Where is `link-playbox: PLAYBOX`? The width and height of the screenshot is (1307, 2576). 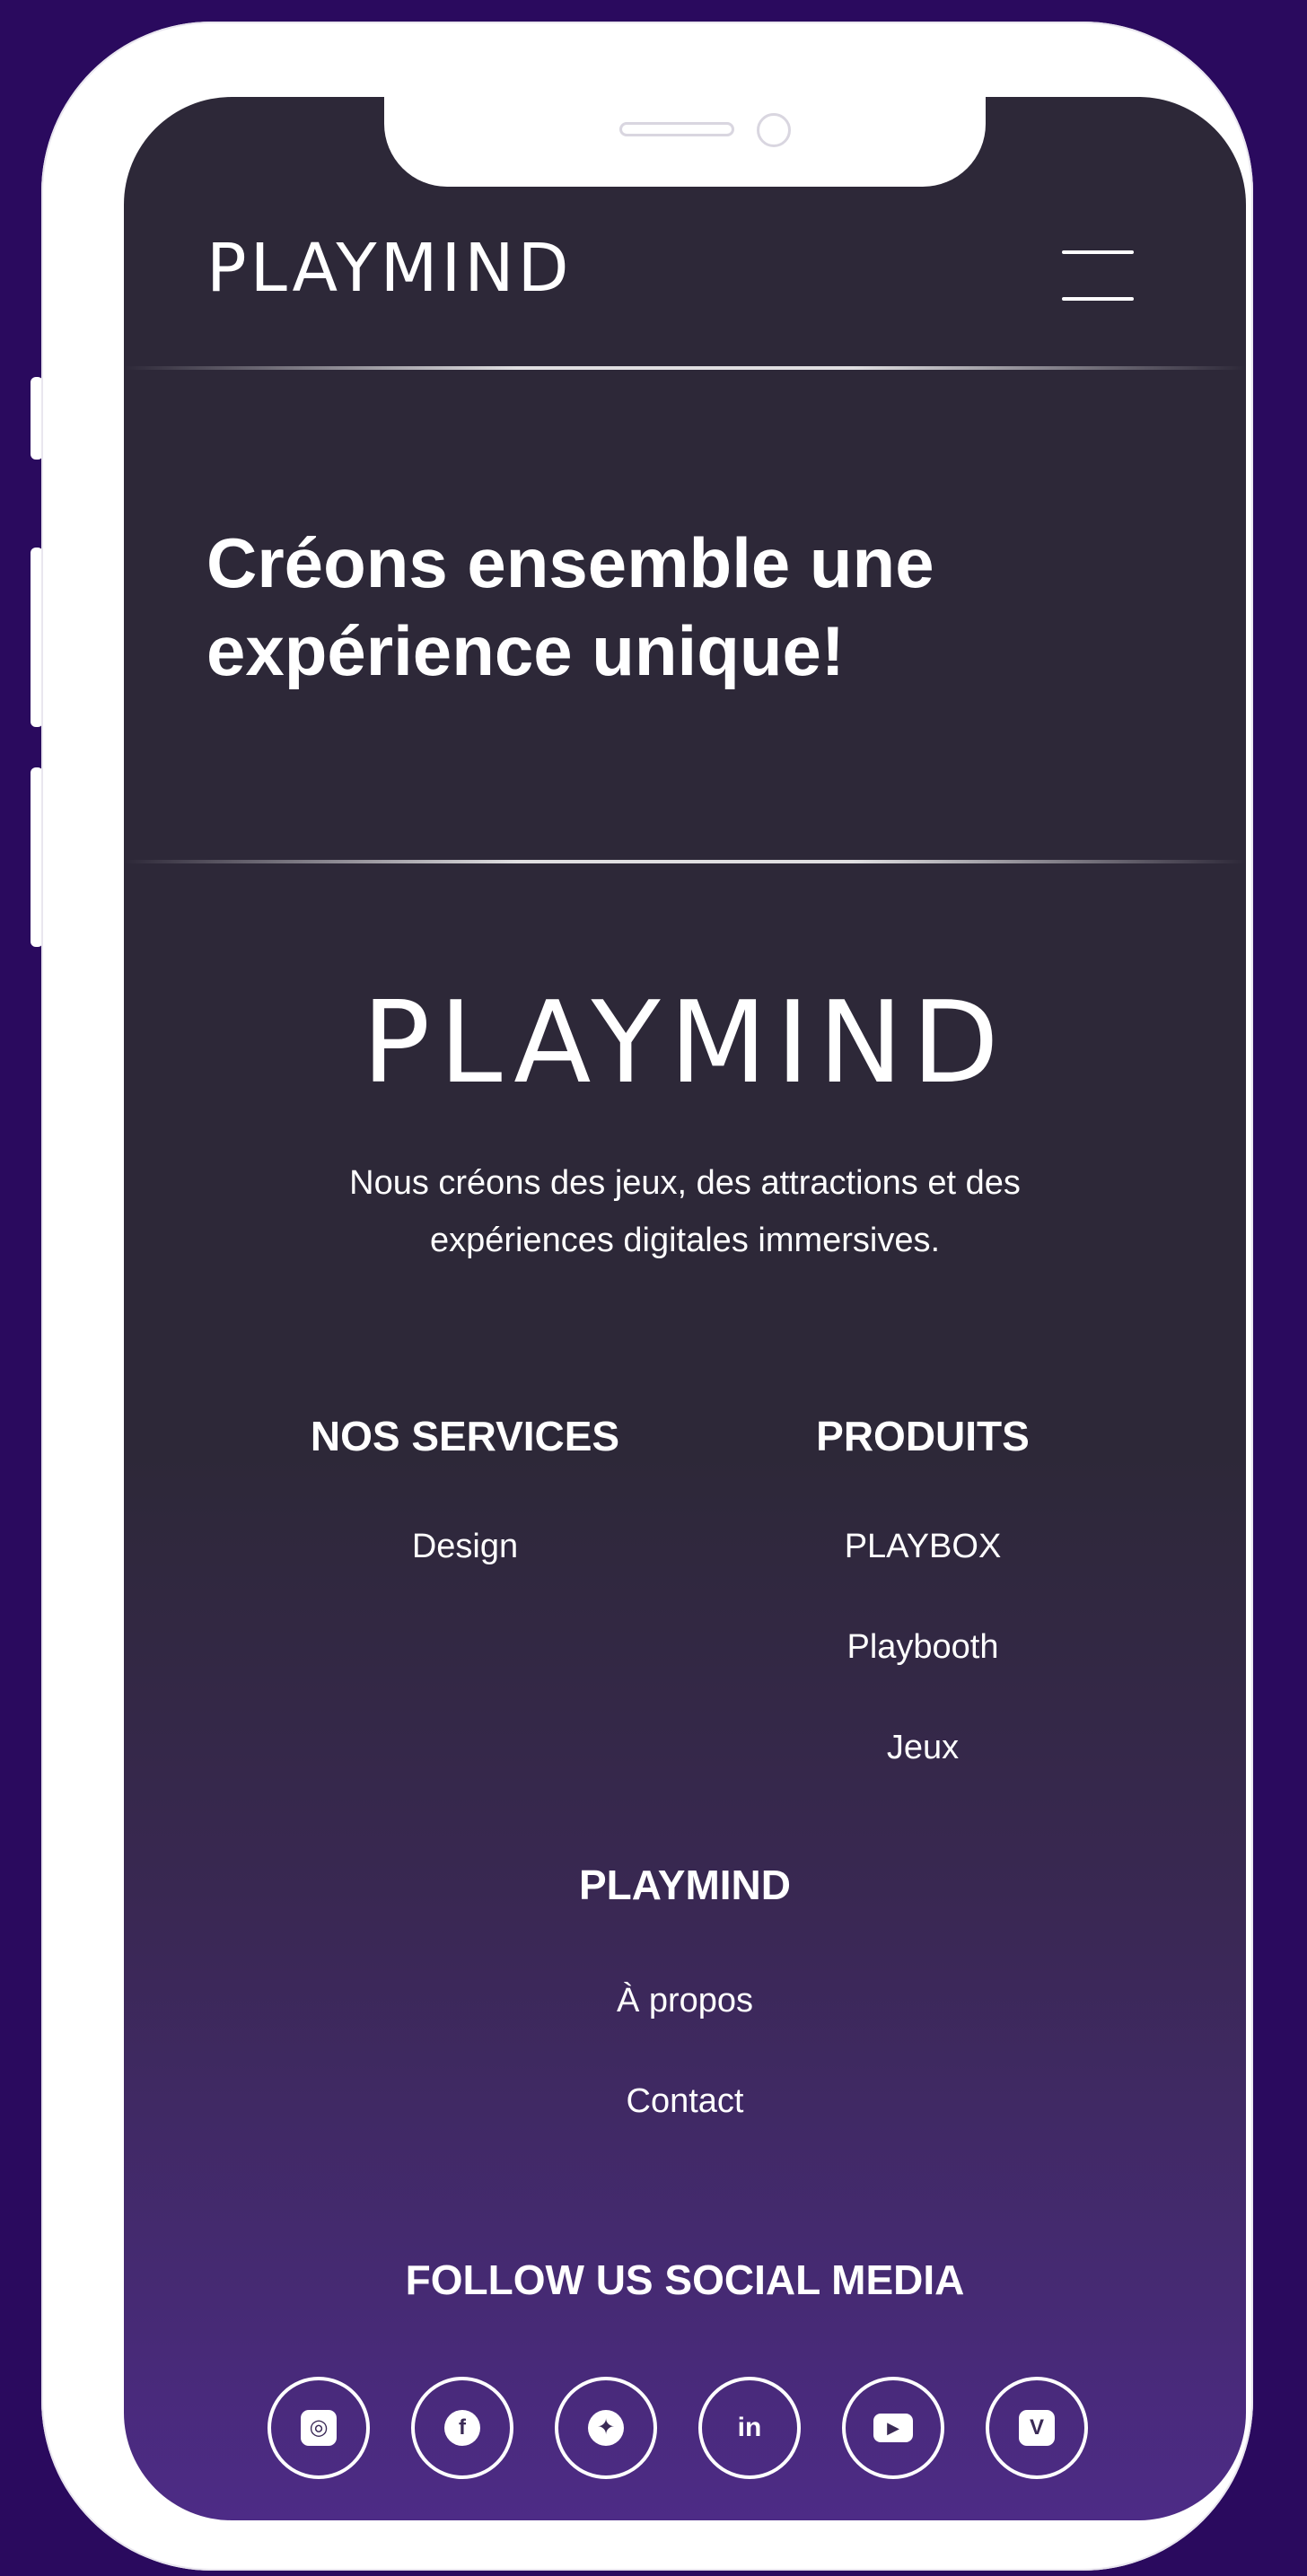
link-playbox: PLAYBOX is located at coordinates (922, 1547).